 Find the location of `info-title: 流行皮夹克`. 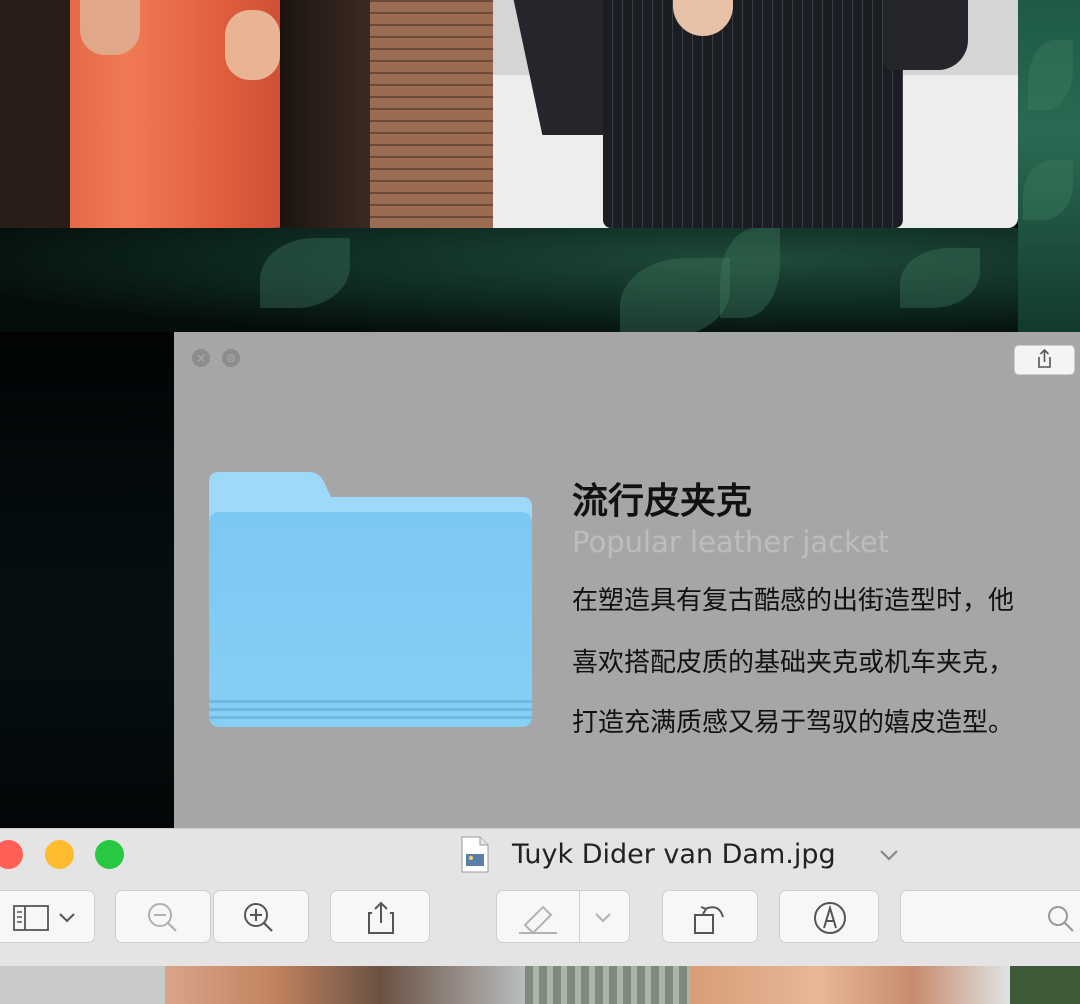

info-title: 流行皮夹克 is located at coordinates (662, 501).